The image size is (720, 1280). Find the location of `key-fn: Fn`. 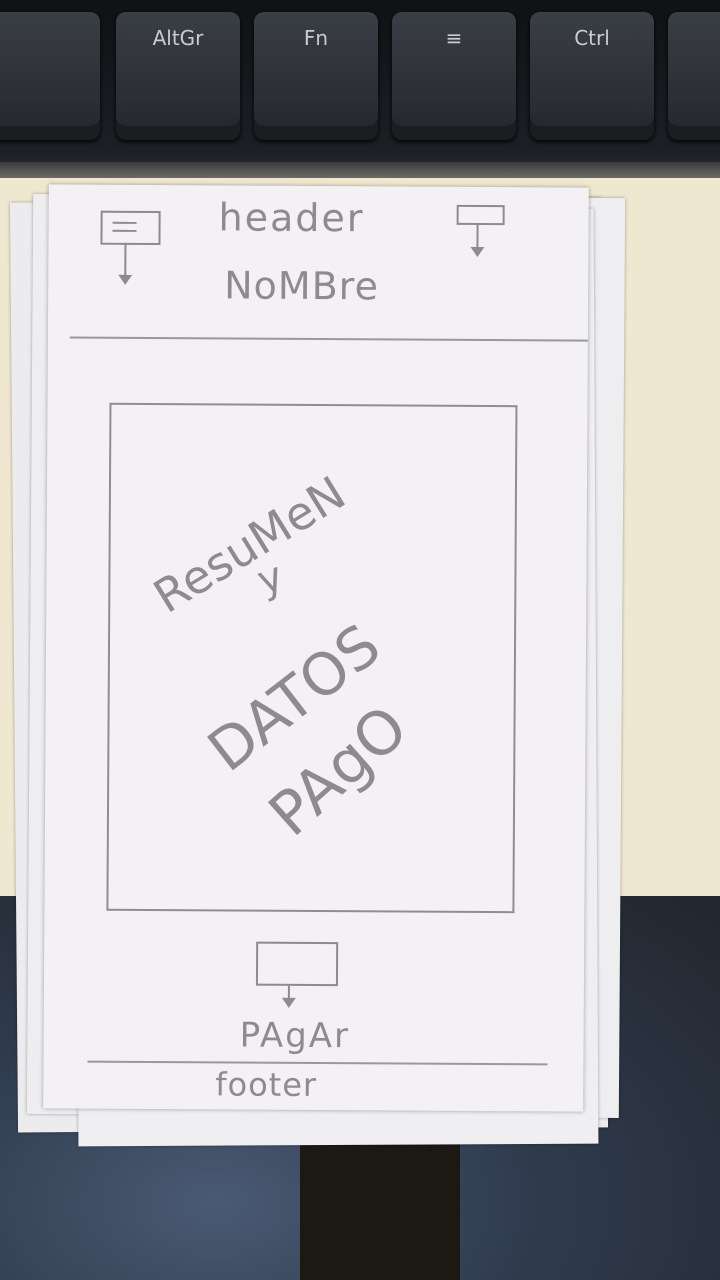

key-fn: Fn is located at coordinates (316, 76).